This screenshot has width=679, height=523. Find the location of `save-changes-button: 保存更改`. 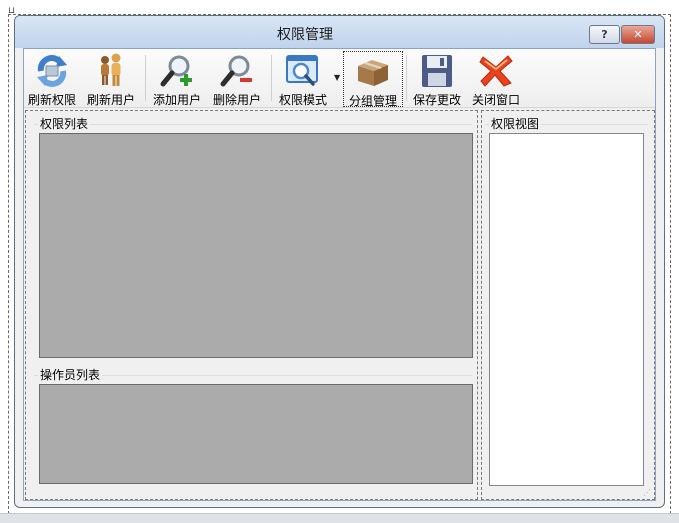

save-changes-button: 保存更改 is located at coordinates (437, 79).